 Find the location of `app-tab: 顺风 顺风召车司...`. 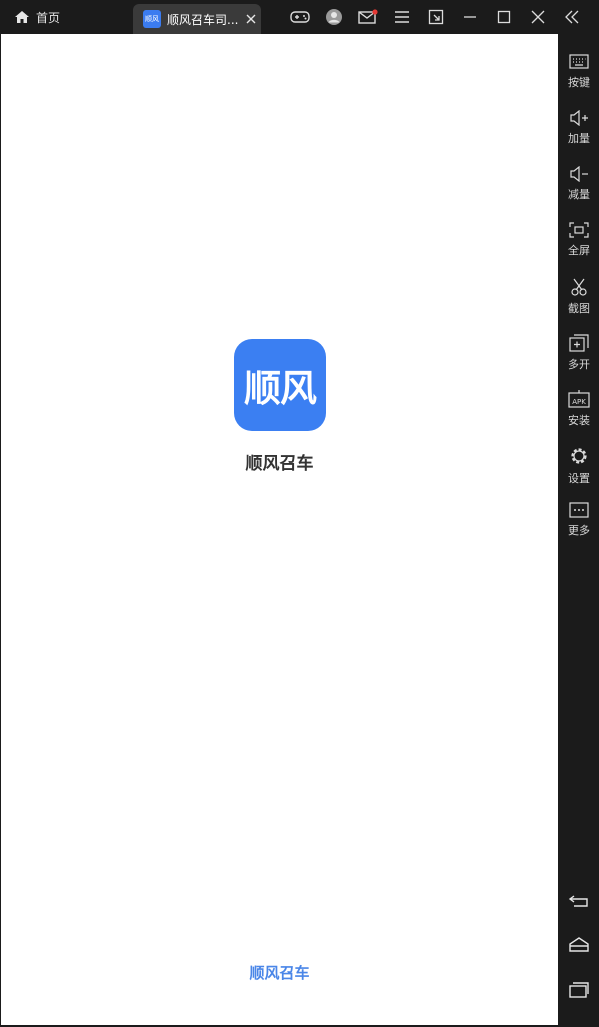

app-tab: 顺风 顺风召车司... is located at coordinates (197, 19).